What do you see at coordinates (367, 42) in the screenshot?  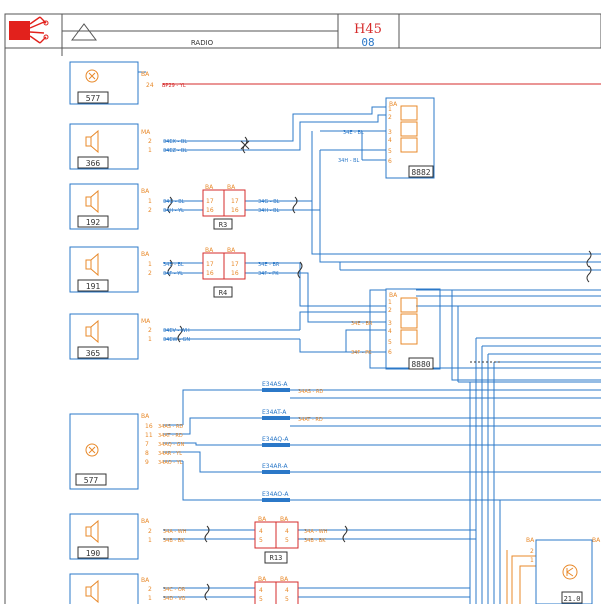 I see `page-number: 08` at bounding box center [367, 42].